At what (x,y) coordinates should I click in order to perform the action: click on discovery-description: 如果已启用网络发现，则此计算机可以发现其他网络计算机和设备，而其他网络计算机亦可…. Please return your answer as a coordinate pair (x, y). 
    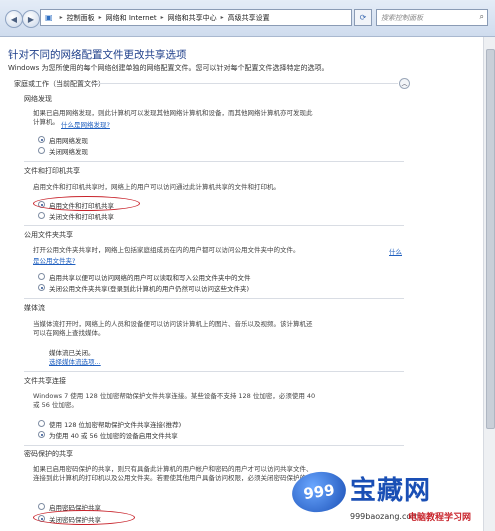
    Looking at the image, I should click on (173, 113).